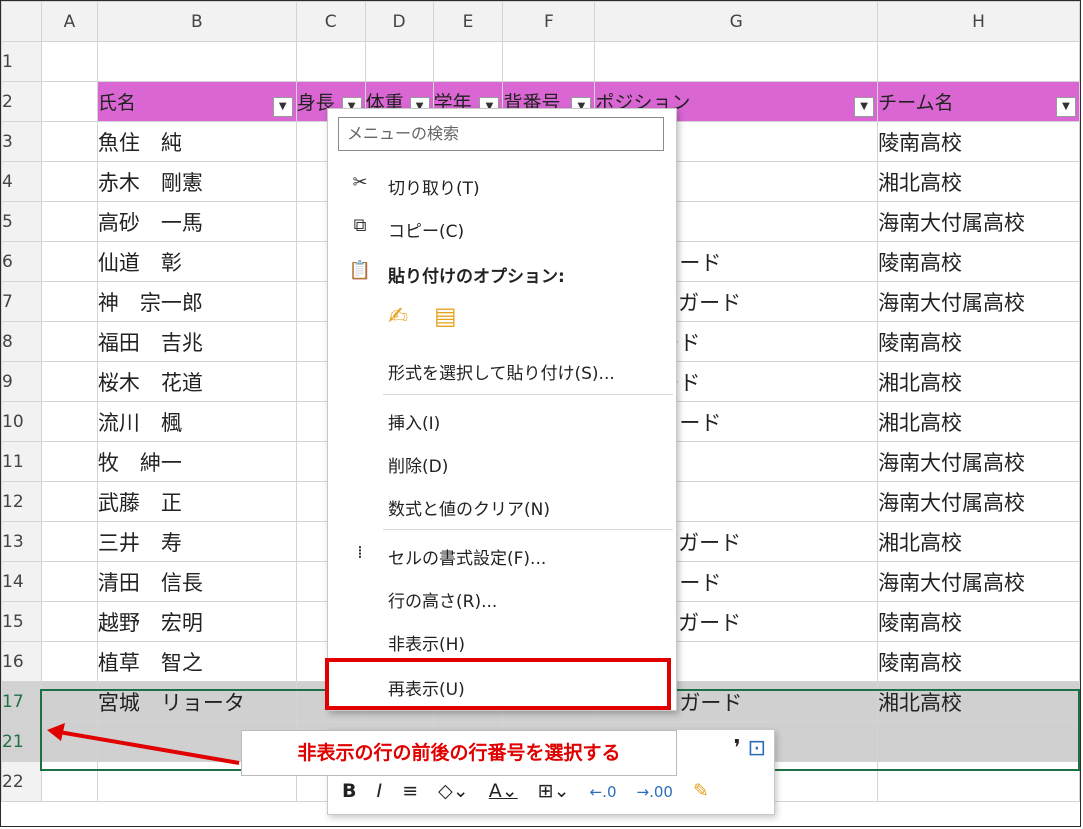 The height and width of the screenshot is (829, 1083). What do you see at coordinates (196, 181) in the screenshot?
I see `cell: 赤木 剛憲` at bounding box center [196, 181].